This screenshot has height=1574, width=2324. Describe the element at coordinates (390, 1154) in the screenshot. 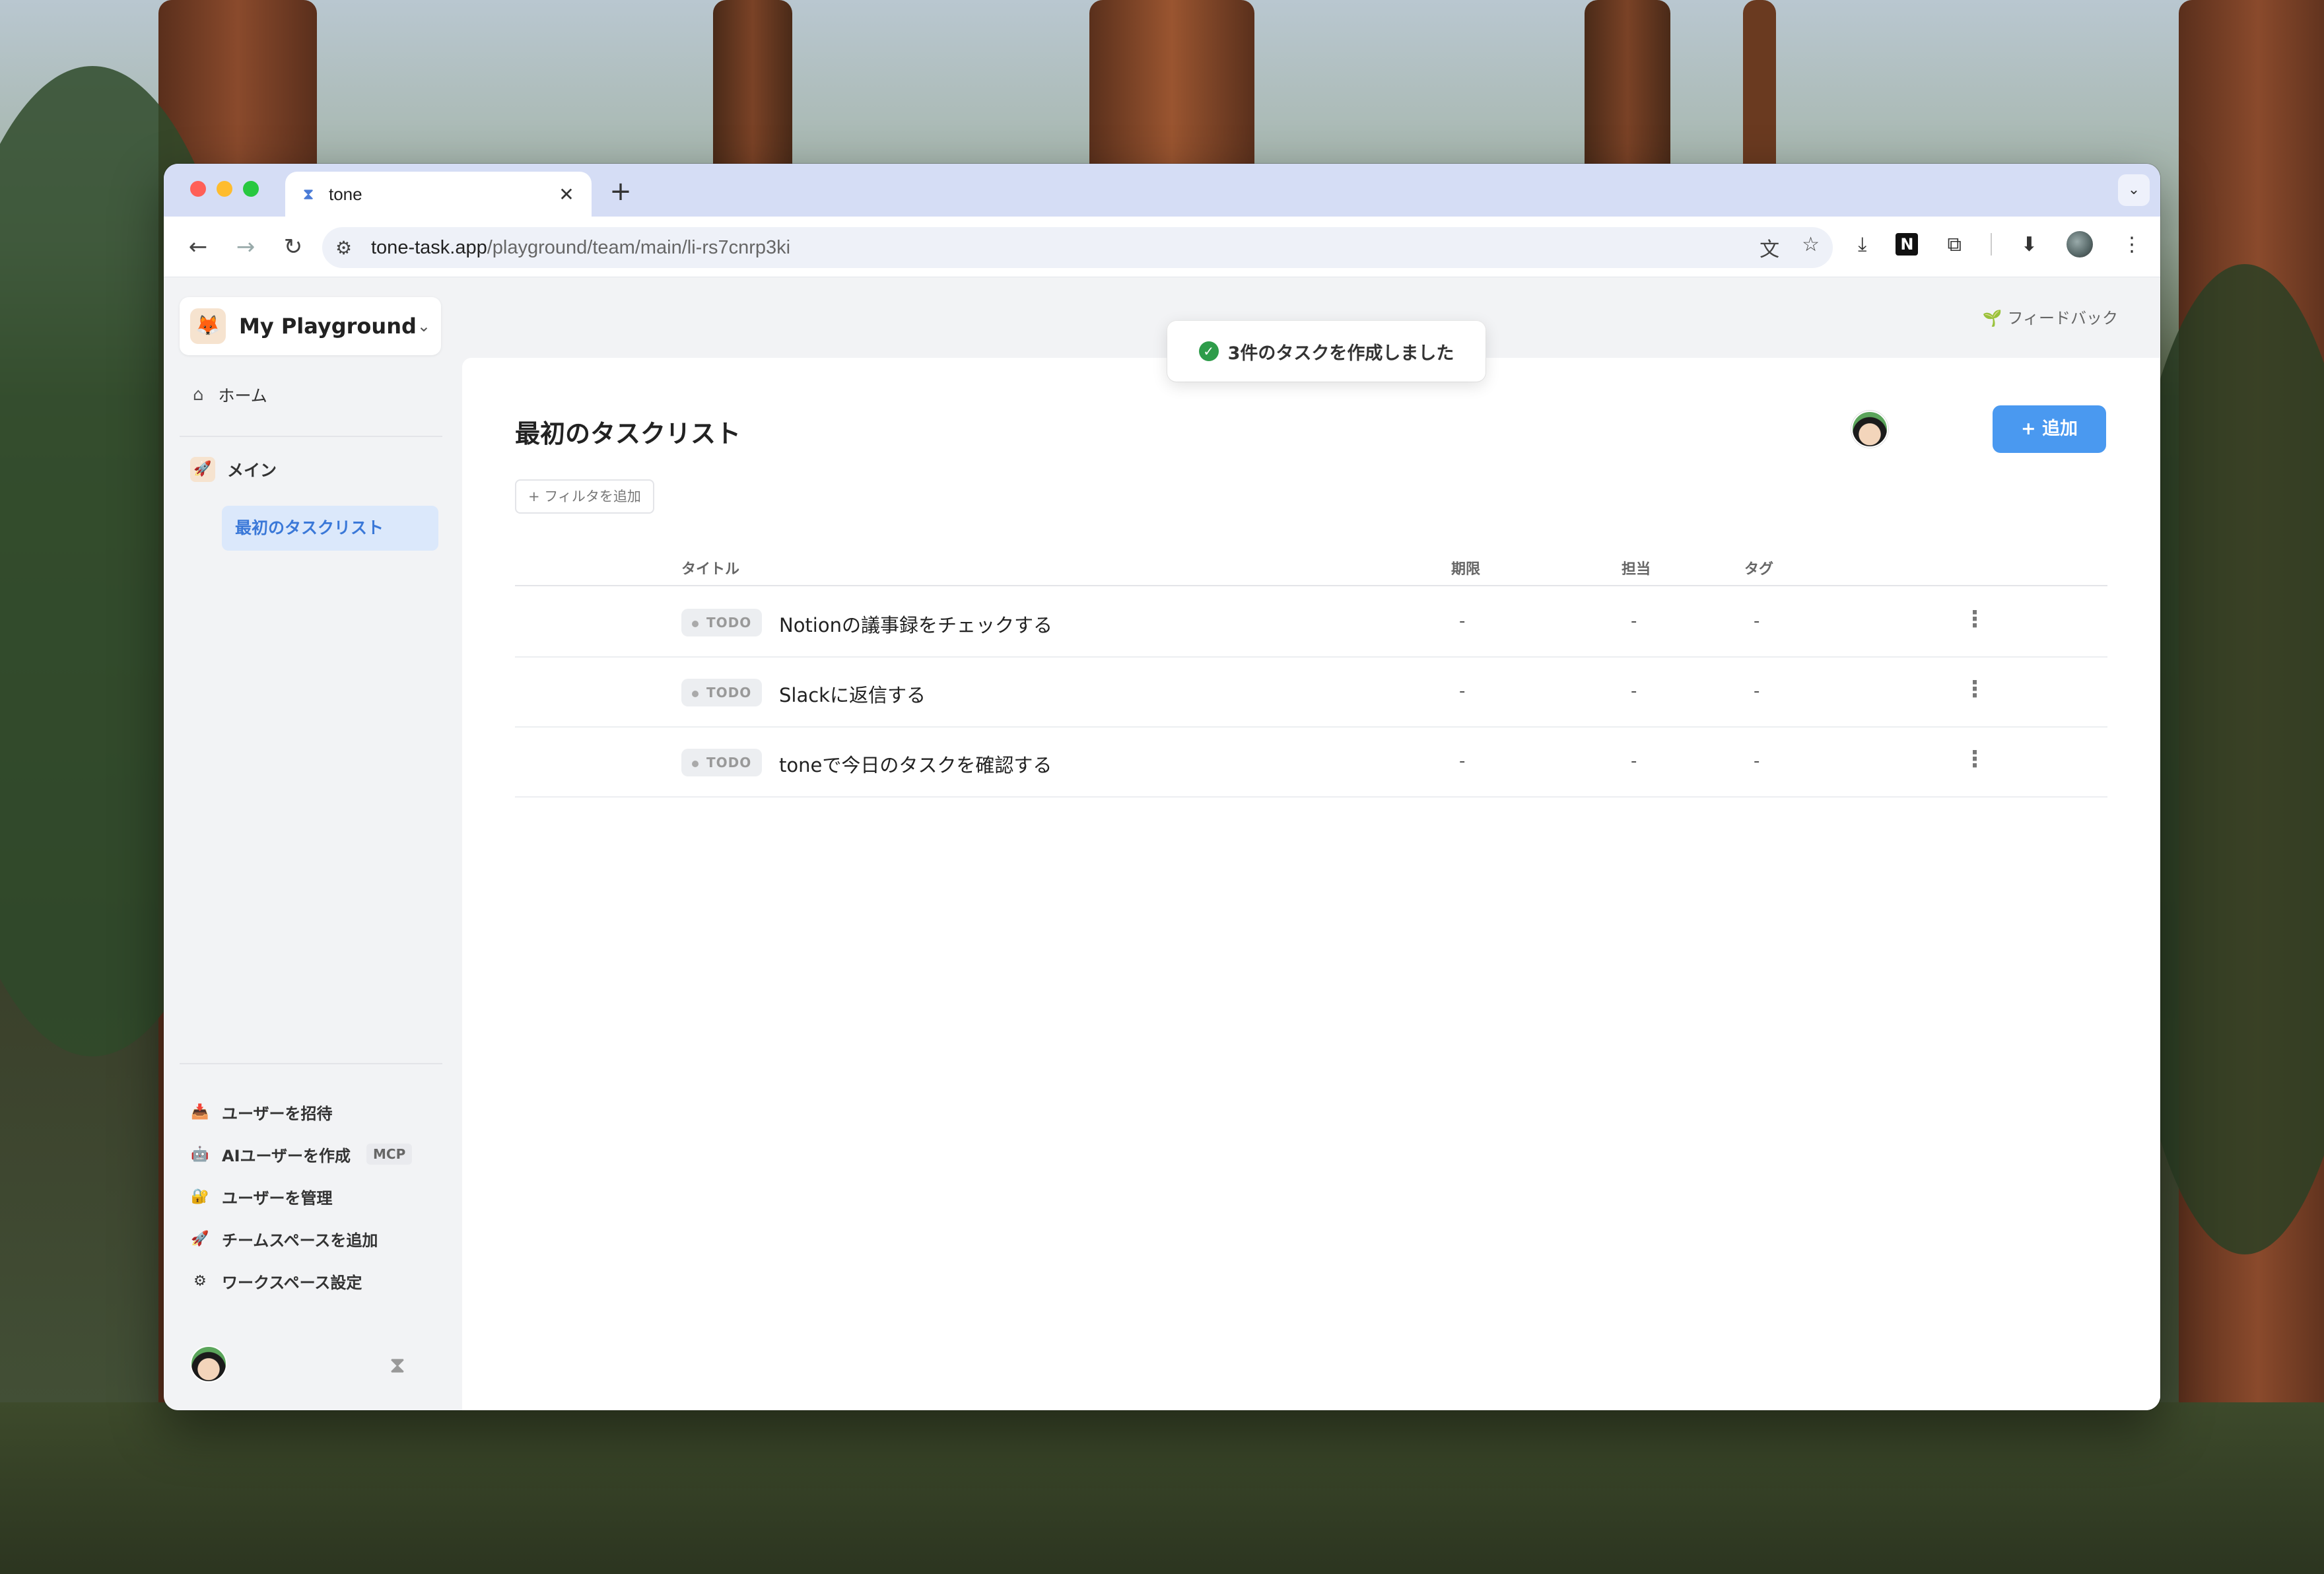

I see `mcp-badge: MCP` at that location.